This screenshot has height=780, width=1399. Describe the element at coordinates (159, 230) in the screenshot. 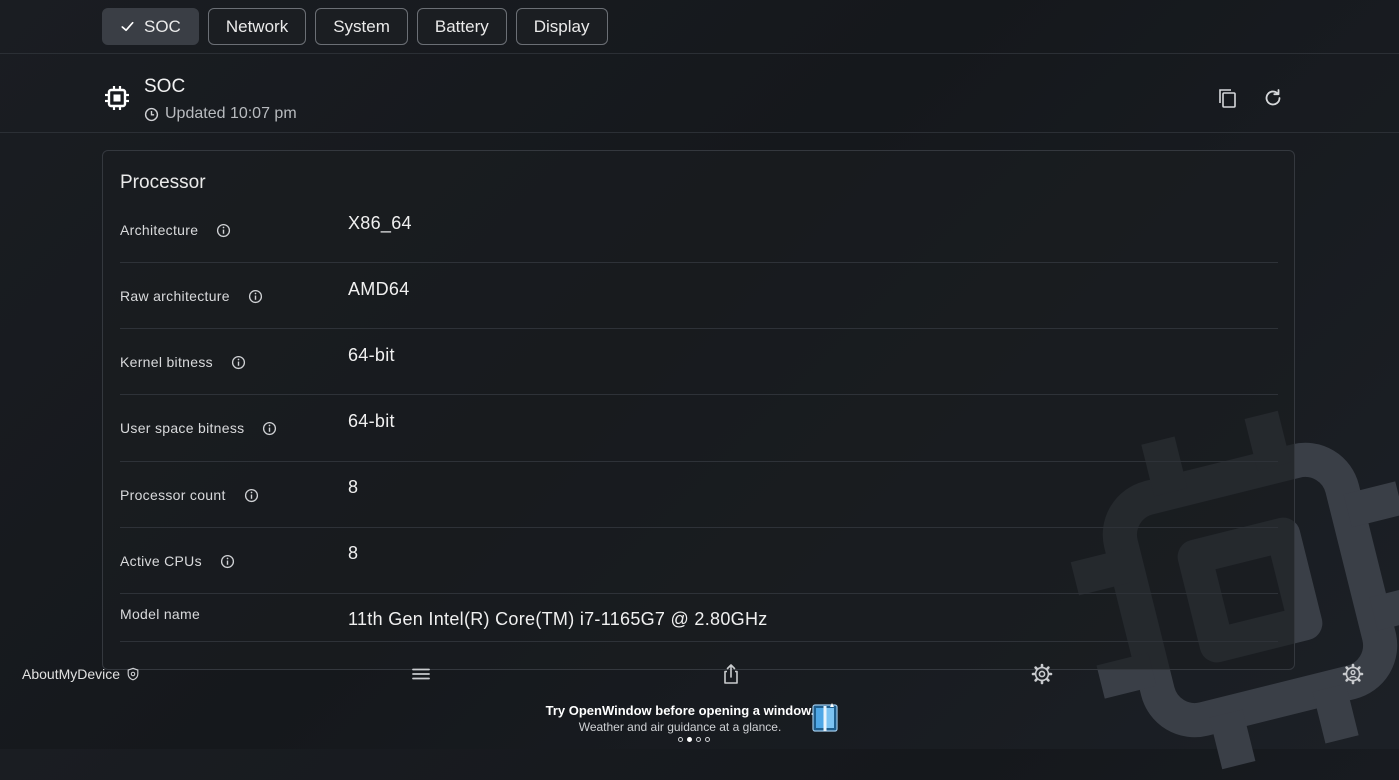

I see `row-label: Architecture` at that location.